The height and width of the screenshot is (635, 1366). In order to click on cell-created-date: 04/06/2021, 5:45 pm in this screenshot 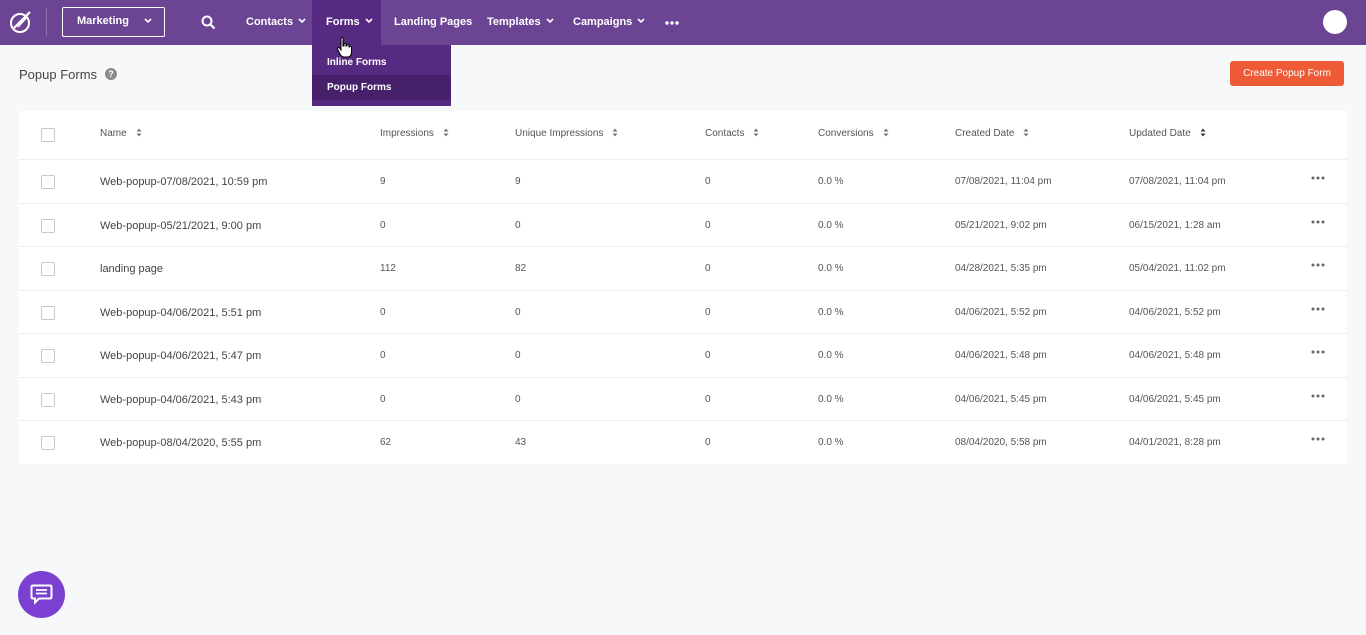, I will do `click(1001, 399)`.